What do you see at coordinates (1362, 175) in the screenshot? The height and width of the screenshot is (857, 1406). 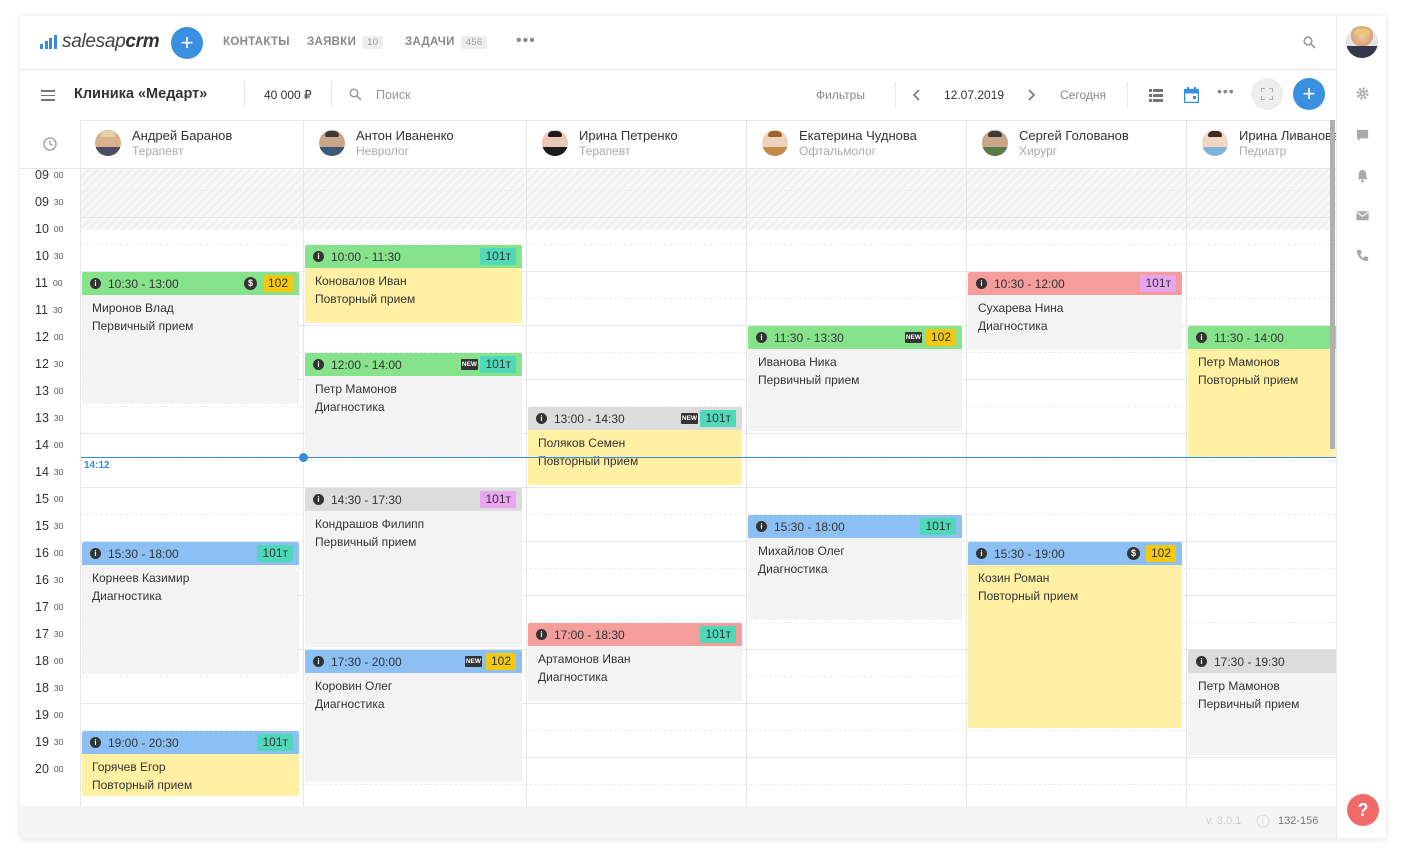 I see `bell-icon` at bounding box center [1362, 175].